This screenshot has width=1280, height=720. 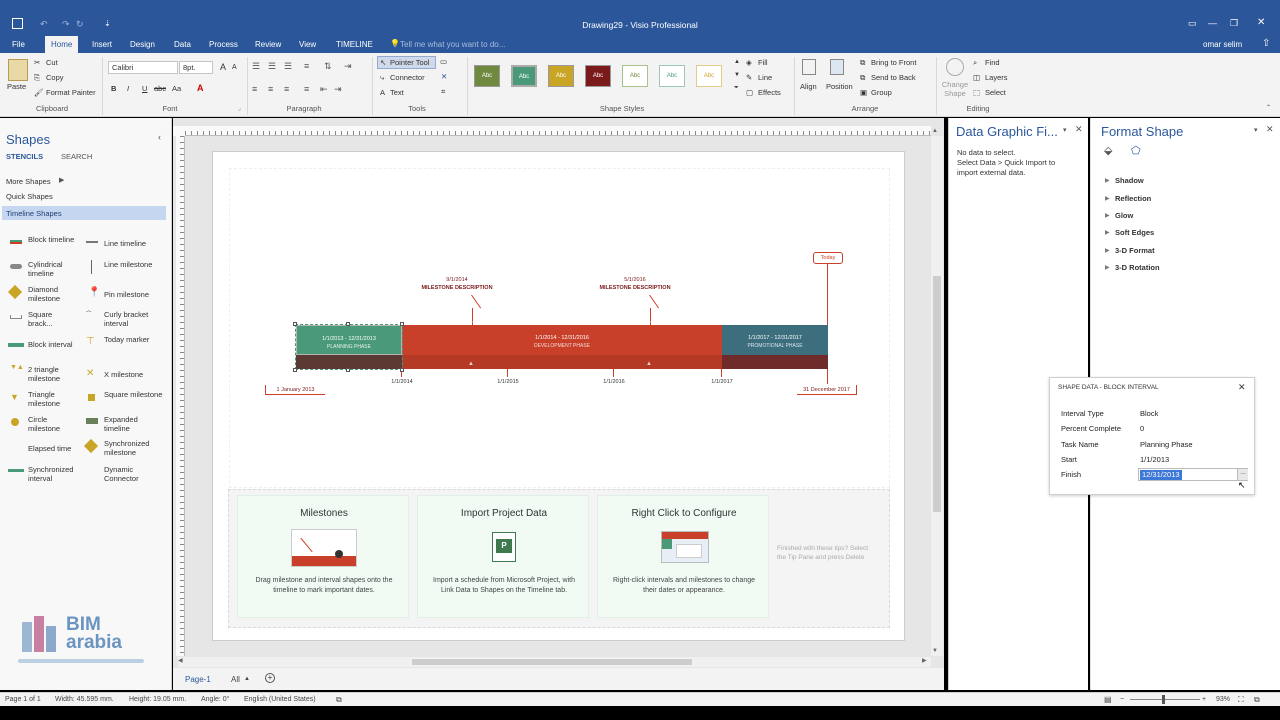 I want to click on zoom-in-icon: +, so click(x=1204, y=699).